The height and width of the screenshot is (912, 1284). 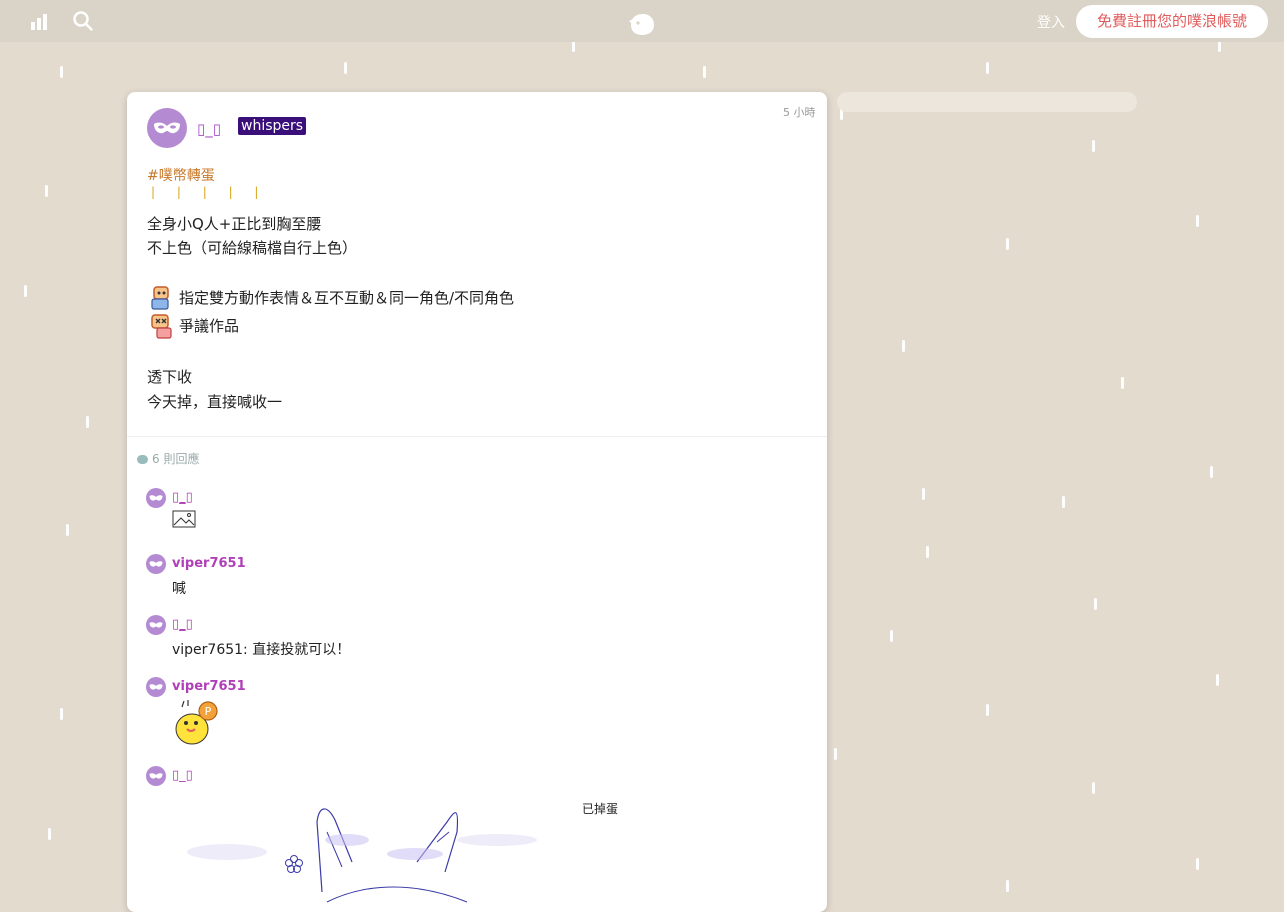 What do you see at coordinates (209, 129) in the screenshot?
I see `post-author: ▯_▯` at bounding box center [209, 129].